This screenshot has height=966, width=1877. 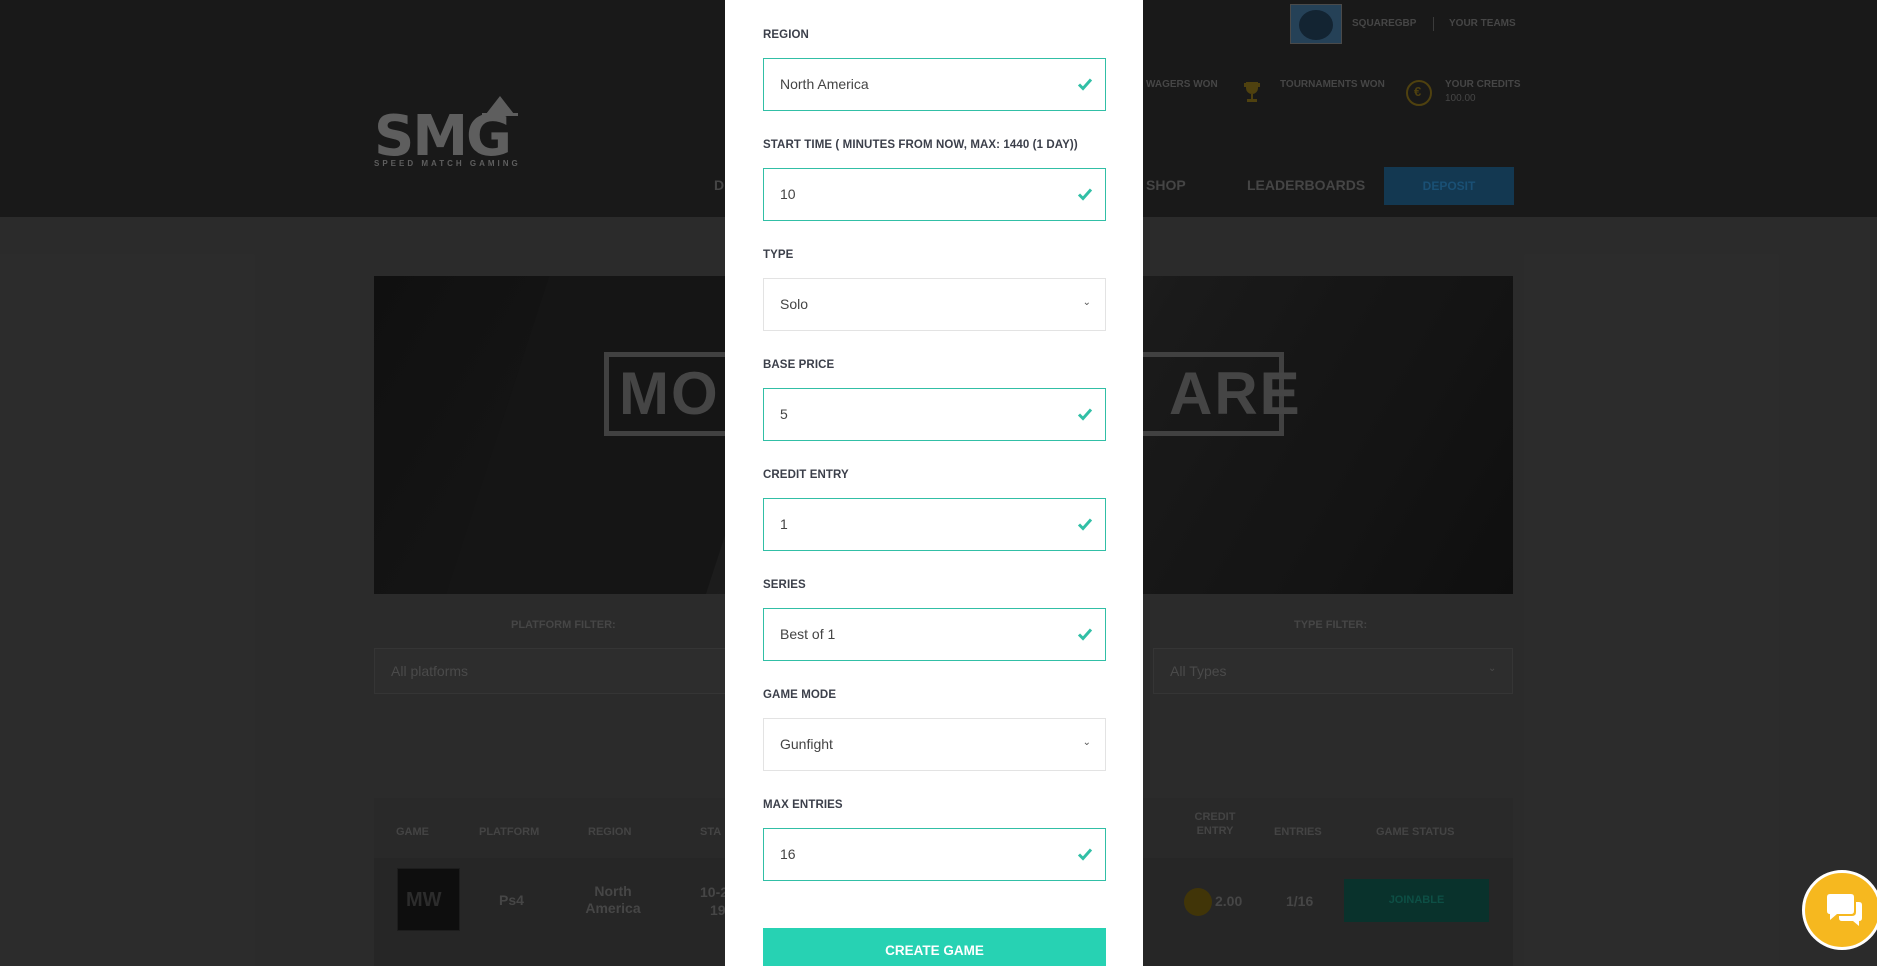 What do you see at coordinates (803, 805) in the screenshot?
I see `max-entries-label: MAX ENTRIES` at bounding box center [803, 805].